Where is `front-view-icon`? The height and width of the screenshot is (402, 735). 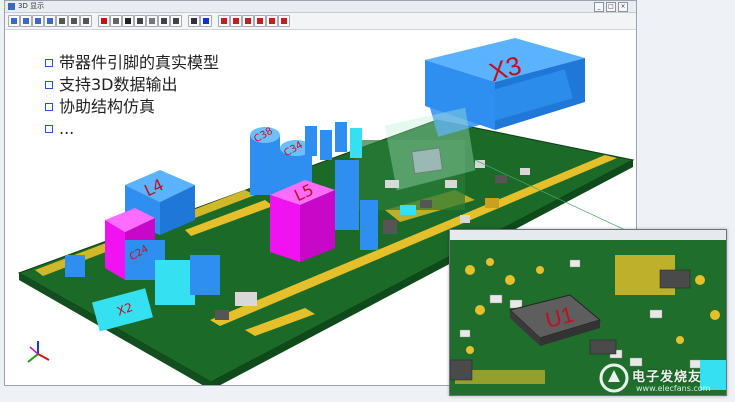
front-view-icon is located at coordinates (224, 21).